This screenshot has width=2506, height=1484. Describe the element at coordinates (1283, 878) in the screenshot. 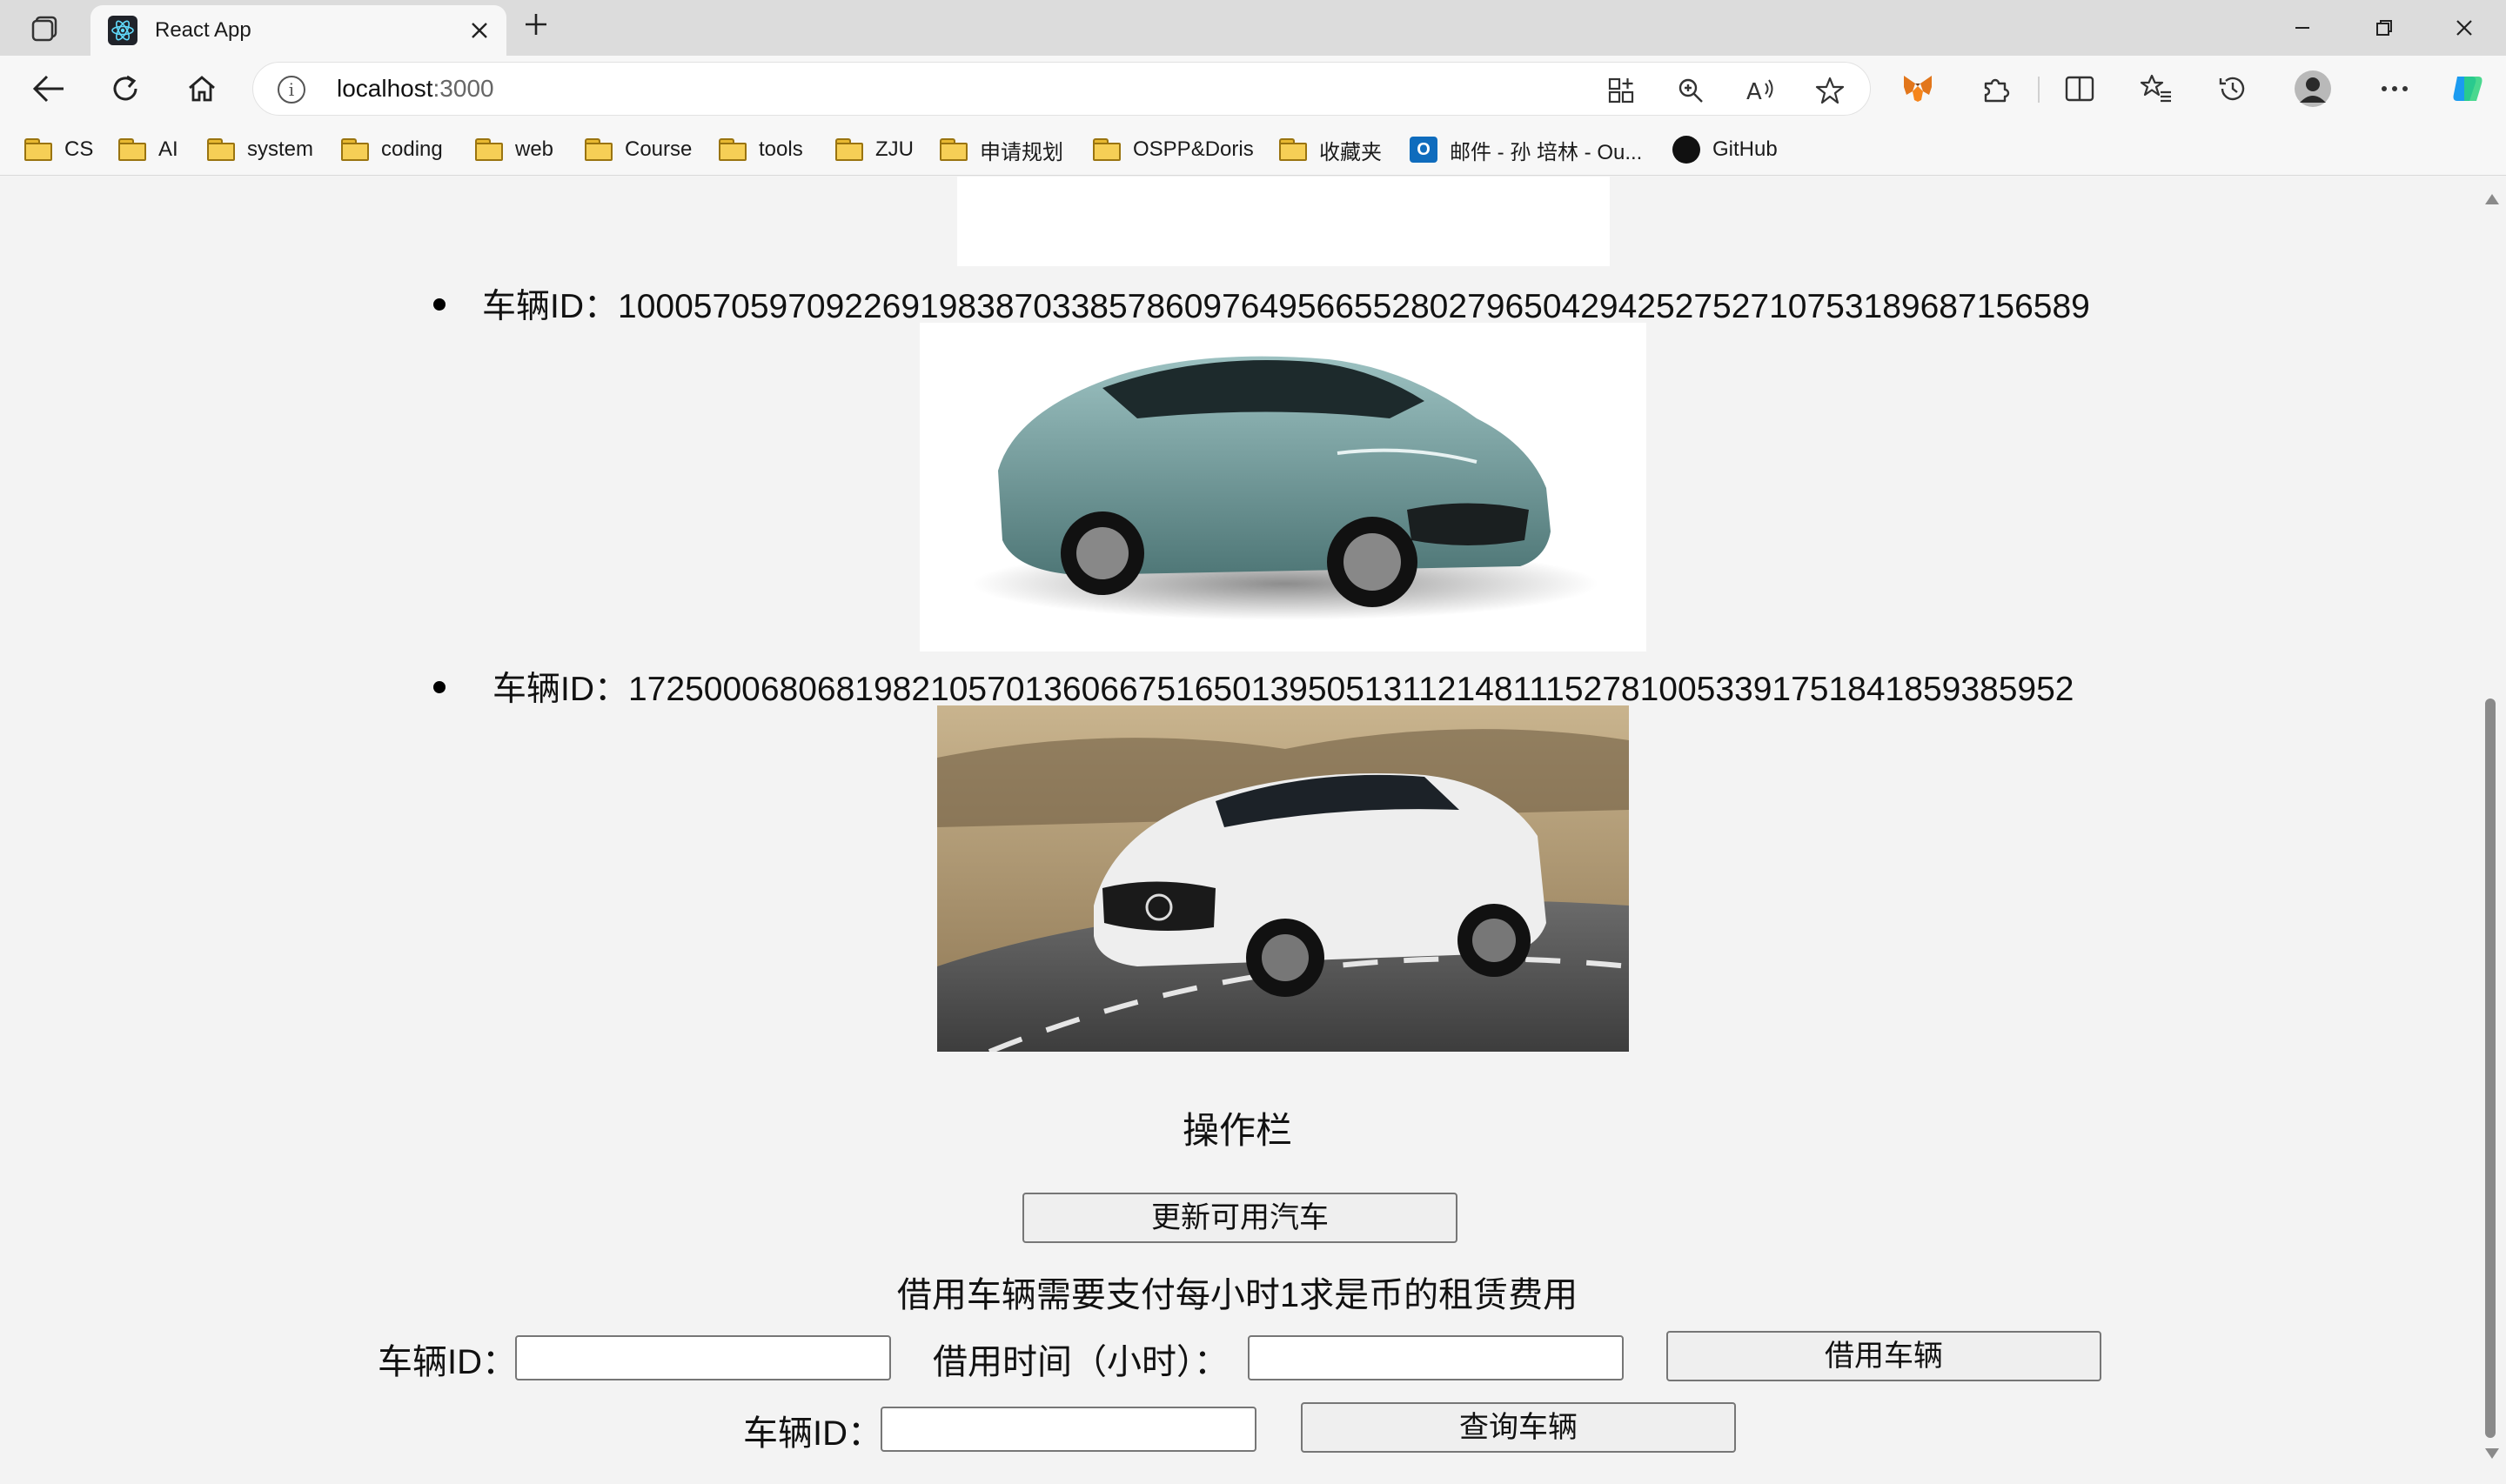

I see `car-image-white-suv` at that location.